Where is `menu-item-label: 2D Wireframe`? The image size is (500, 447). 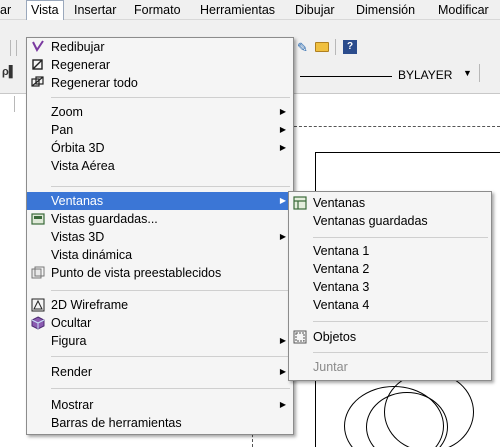 menu-item-label: 2D Wireframe is located at coordinates (90, 305).